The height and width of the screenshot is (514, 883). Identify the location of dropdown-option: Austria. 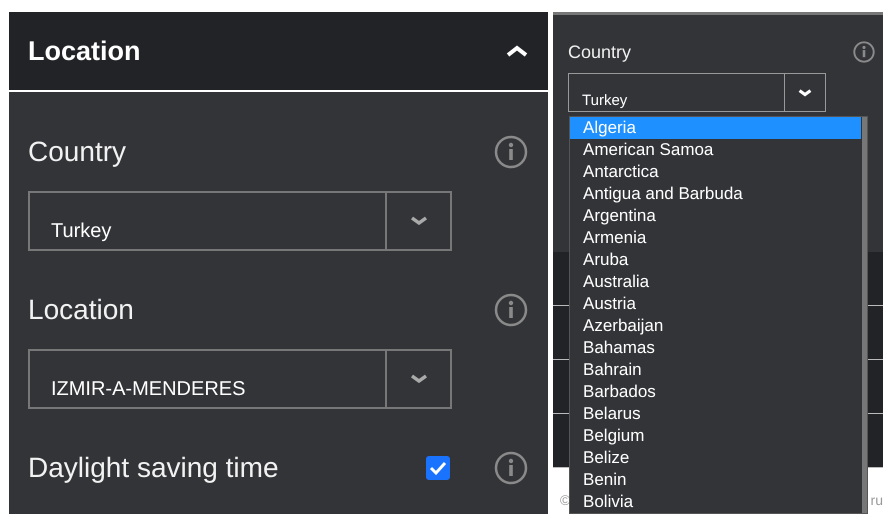
(715, 304).